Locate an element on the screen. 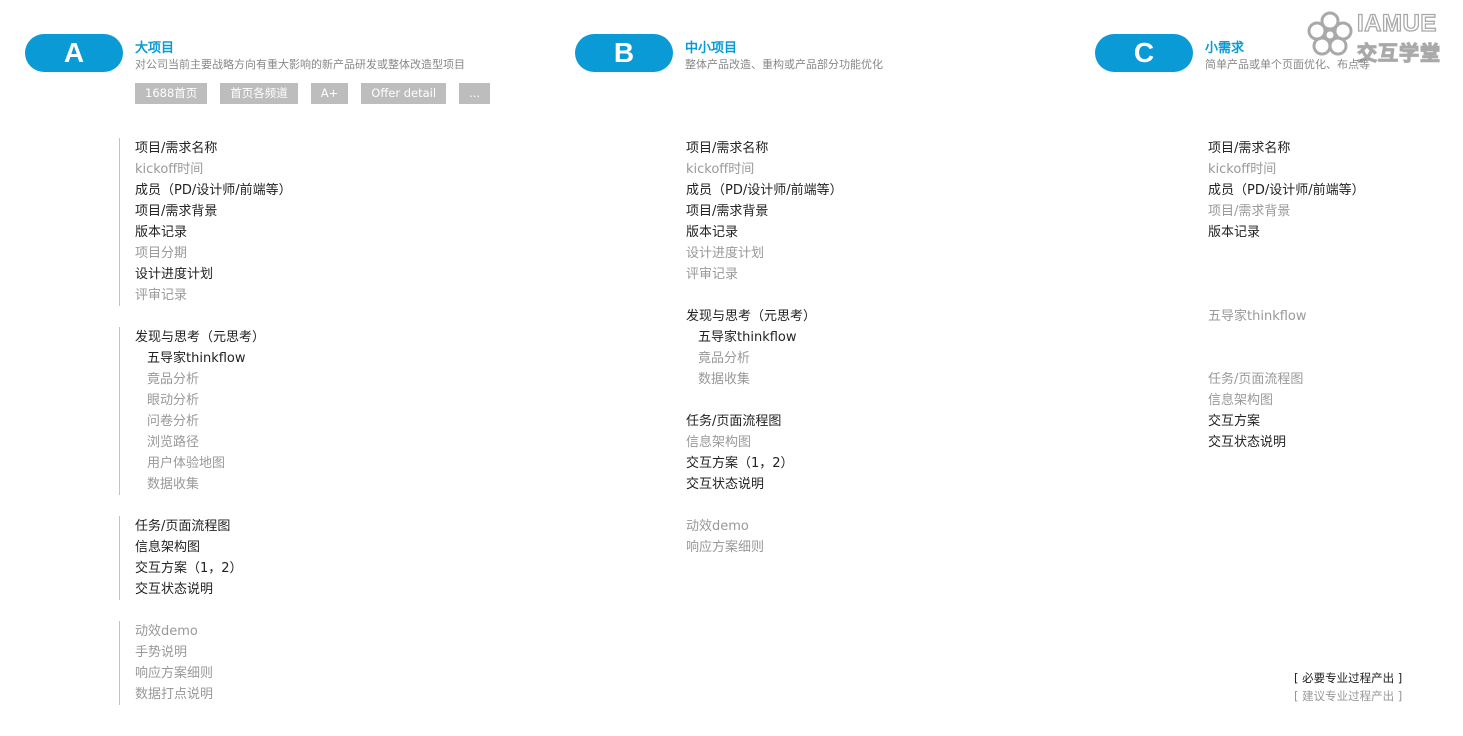  legend: [ 必要专业过程产出 ] [ 建议专业过程产出 ] is located at coordinates (1348, 687).